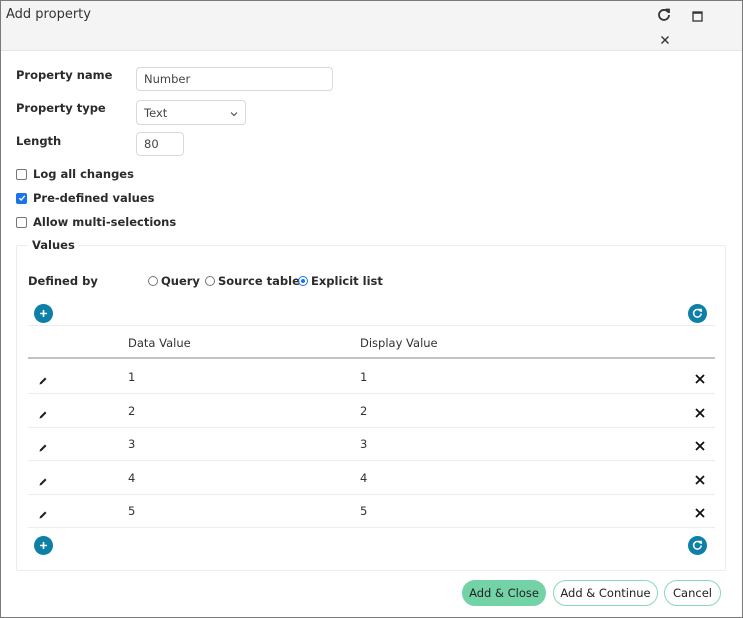 Image resolution: width=743 pixels, height=618 pixels. What do you see at coordinates (191, 112) in the screenshot?
I see `property-type-select: Text` at bounding box center [191, 112].